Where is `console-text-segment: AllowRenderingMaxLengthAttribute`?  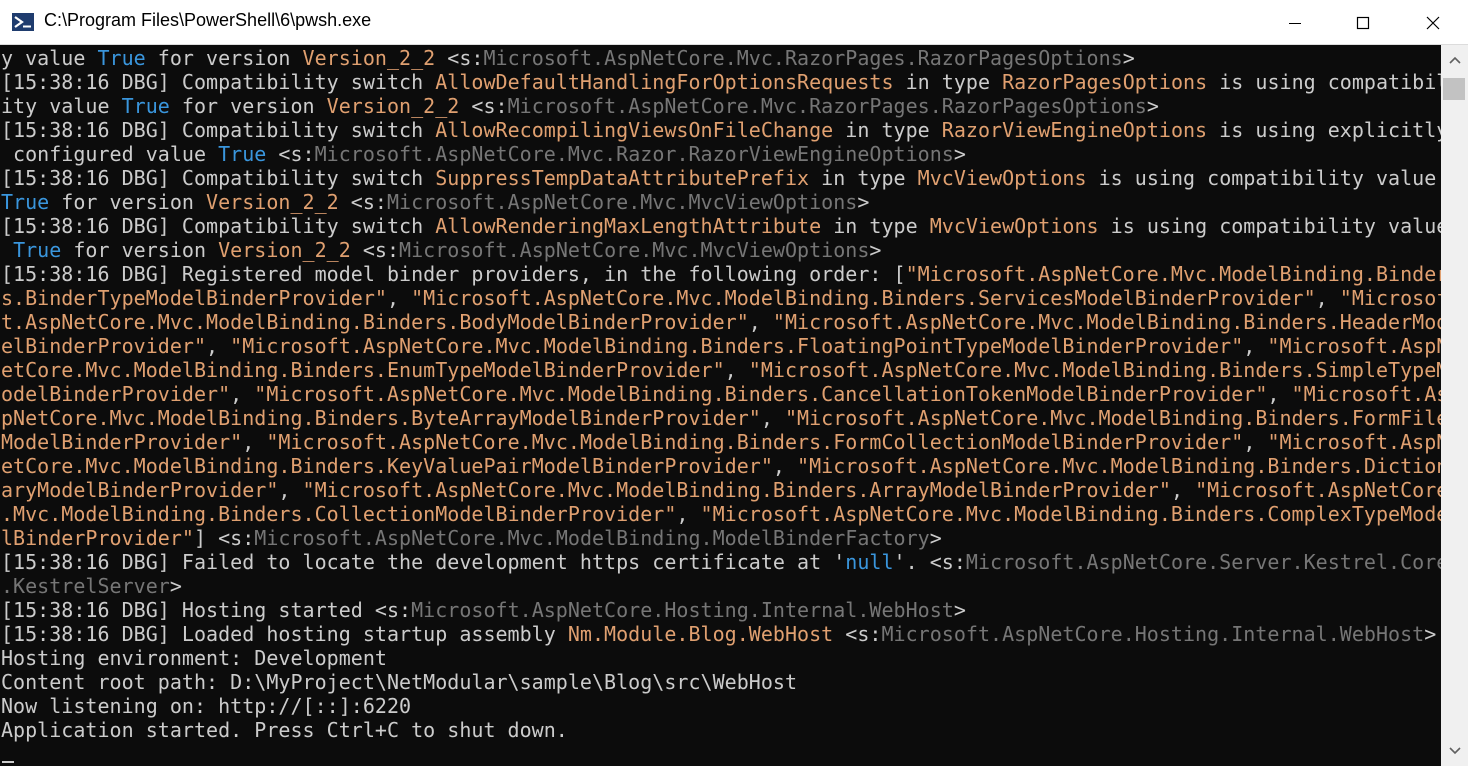
console-text-segment: AllowRenderingMaxLengthAttribute is located at coordinates (628, 226).